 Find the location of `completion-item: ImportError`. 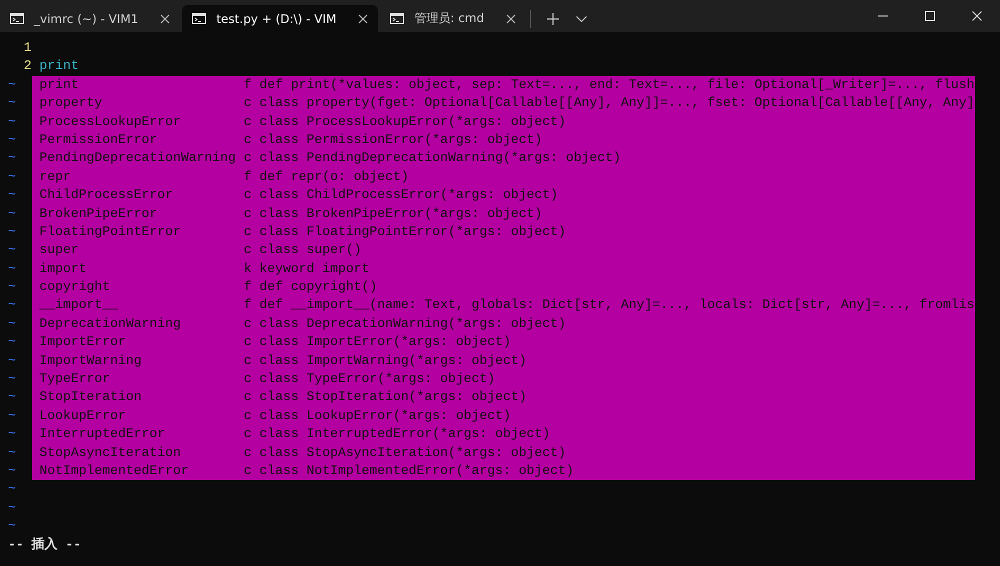

completion-item: ImportError is located at coordinates (141, 342).